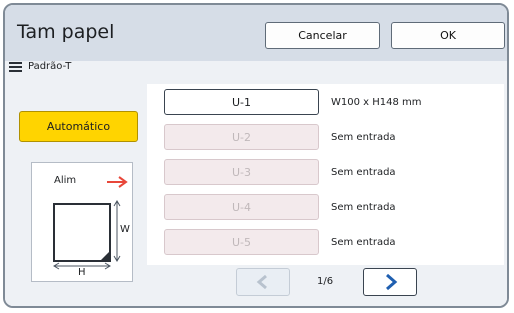 Image resolution: width=514 pixels, height=313 pixels. What do you see at coordinates (256, 73) in the screenshot?
I see `subheader-bar` at bounding box center [256, 73].